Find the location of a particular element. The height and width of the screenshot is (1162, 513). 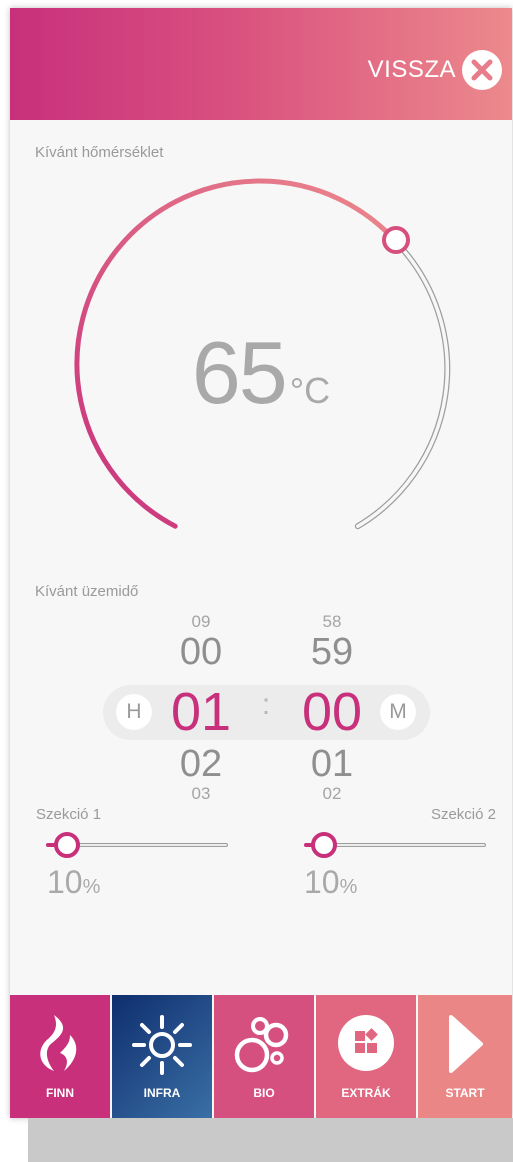

tab-start-label: START is located at coordinates (465, 1093).